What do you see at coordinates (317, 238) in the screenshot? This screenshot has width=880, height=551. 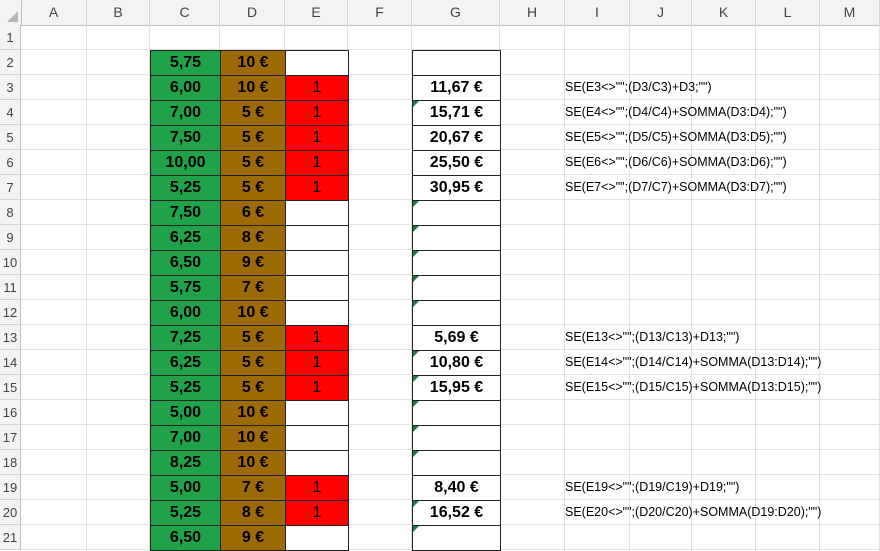 I see `cell-E9` at bounding box center [317, 238].